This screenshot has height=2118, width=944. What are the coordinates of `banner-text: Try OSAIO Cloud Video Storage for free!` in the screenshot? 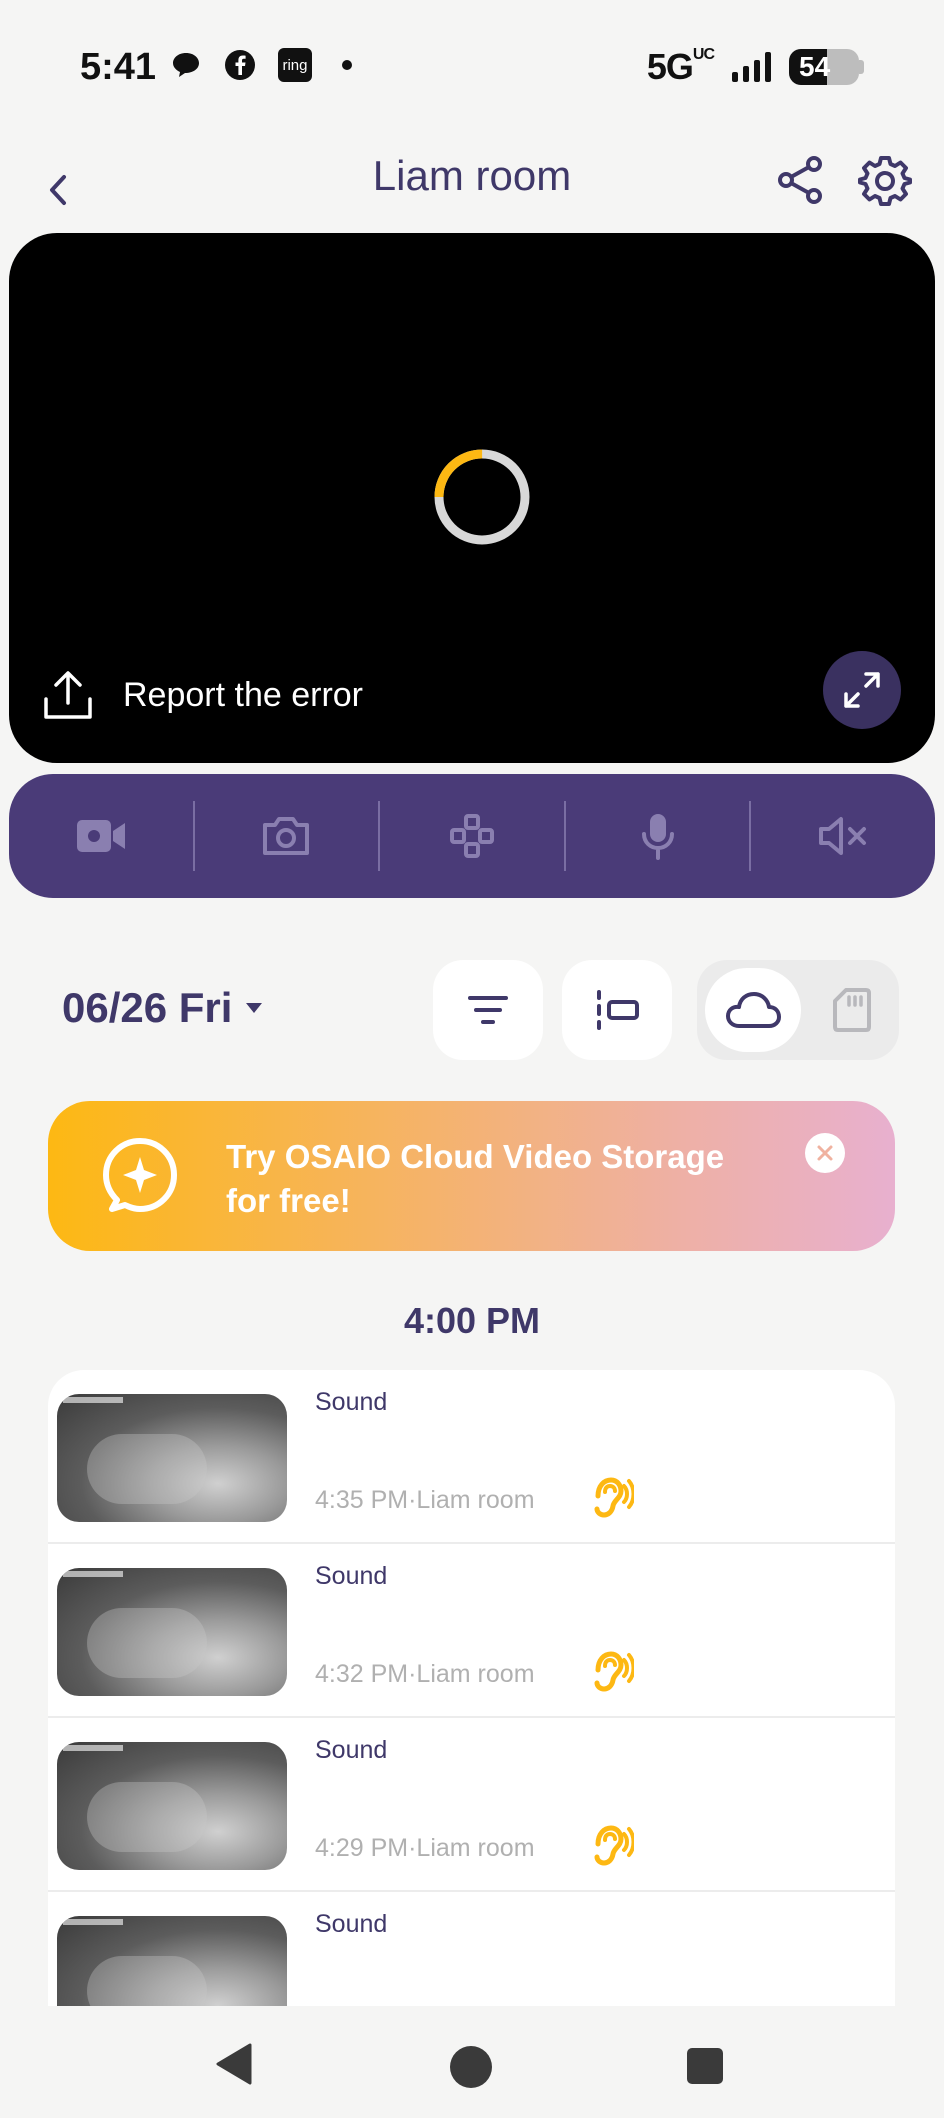 It's located at (475, 1178).